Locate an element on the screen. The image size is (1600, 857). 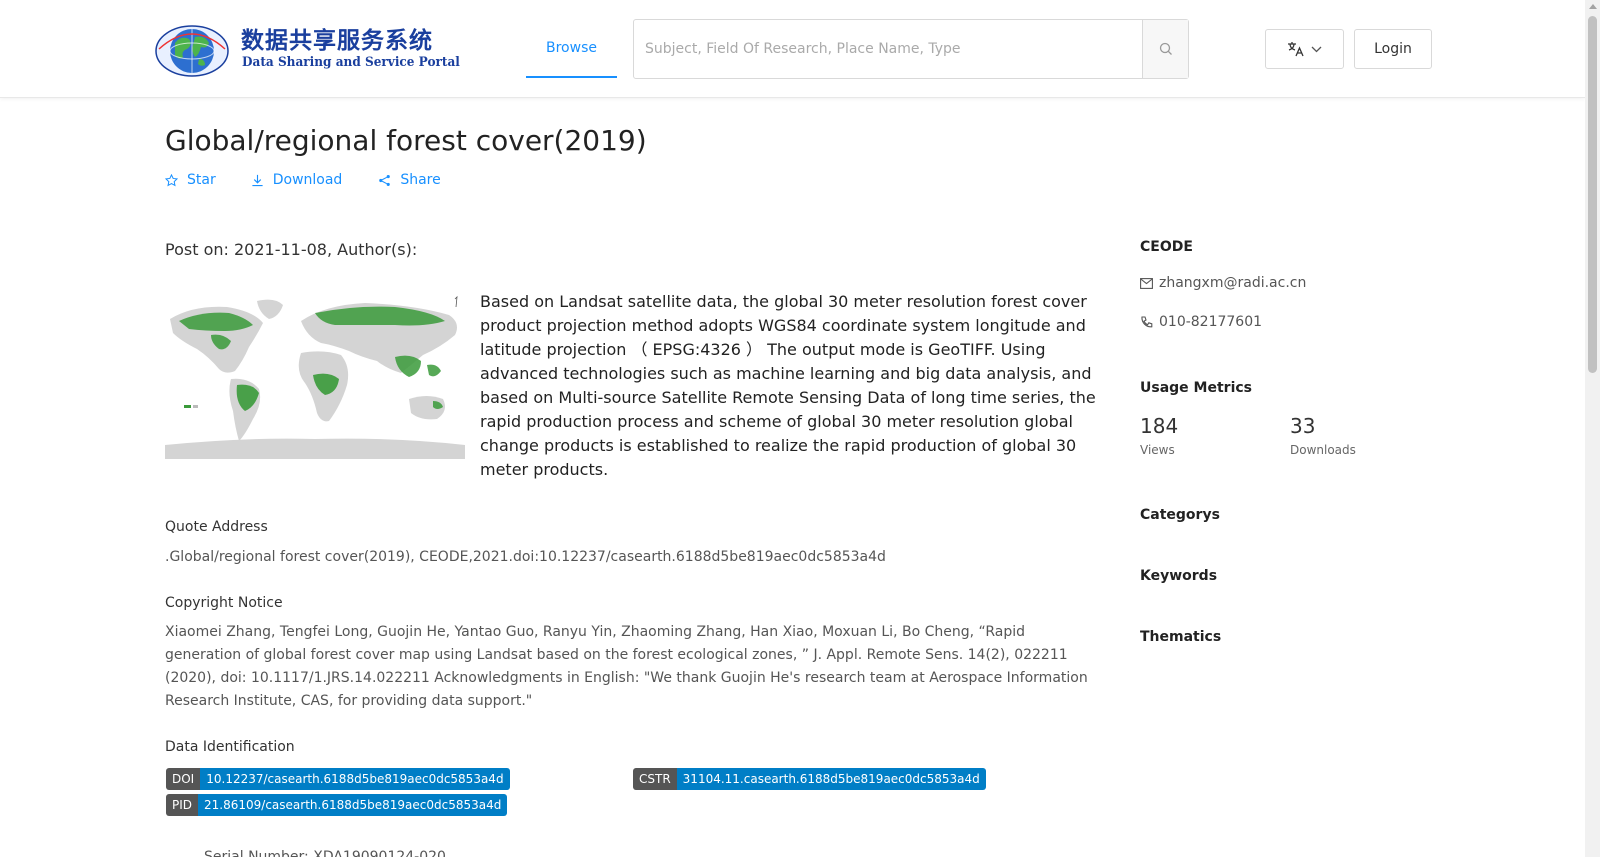
logo-title-cn: 数据共享服务系统 is located at coordinates (337, 41).